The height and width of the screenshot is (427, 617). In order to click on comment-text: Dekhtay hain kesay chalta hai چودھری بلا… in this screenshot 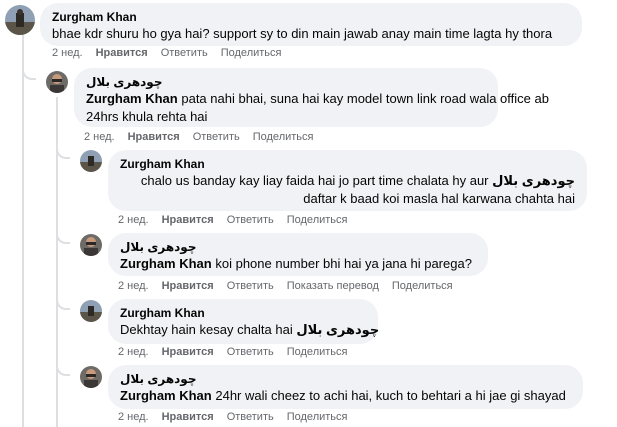, I will do `click(249, 330)`.